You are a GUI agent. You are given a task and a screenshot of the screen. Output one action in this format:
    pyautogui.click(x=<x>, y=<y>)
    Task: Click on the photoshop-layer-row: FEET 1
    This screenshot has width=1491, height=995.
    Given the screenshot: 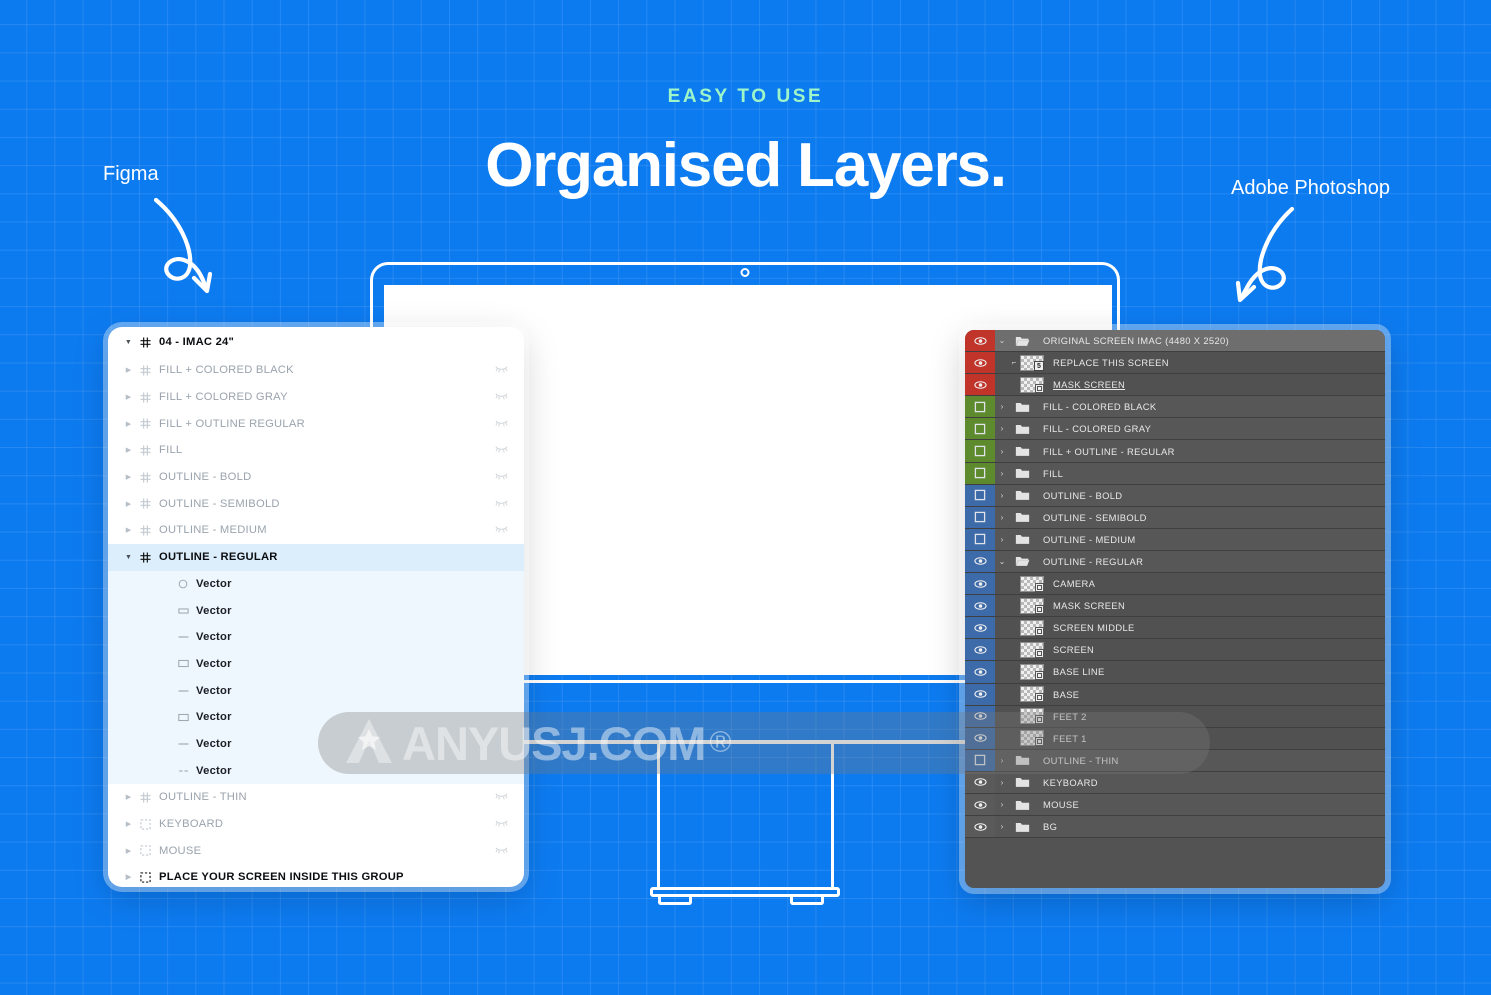 What is the action you would take?
    pyautogui.click(x=1175, y=738)
    